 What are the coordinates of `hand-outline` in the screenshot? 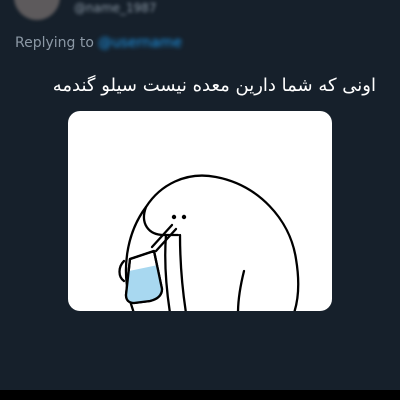 It's located at (122, 271).